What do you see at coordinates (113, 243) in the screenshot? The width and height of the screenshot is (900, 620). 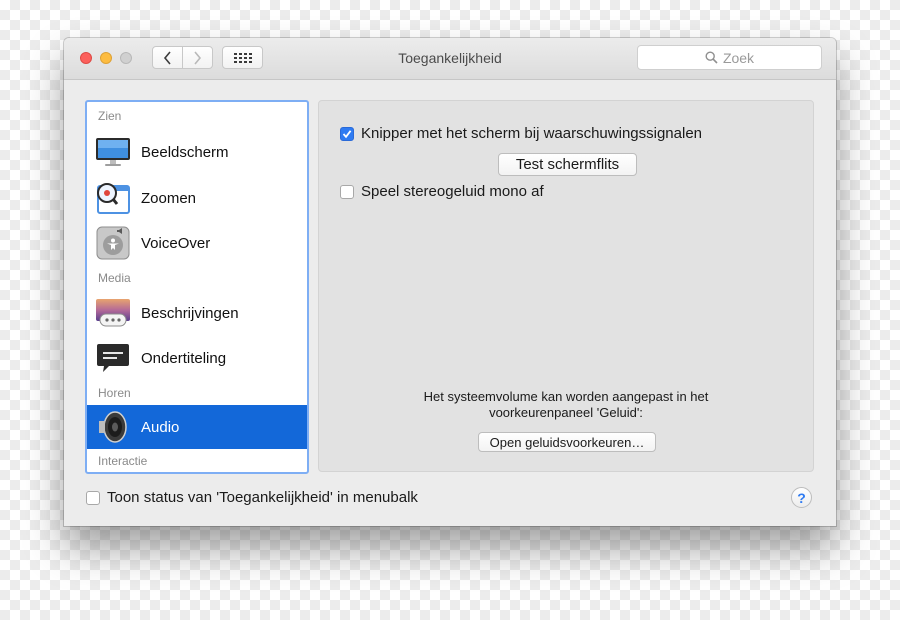 I see `voiceover-icon` at bounding box center [113, 243].